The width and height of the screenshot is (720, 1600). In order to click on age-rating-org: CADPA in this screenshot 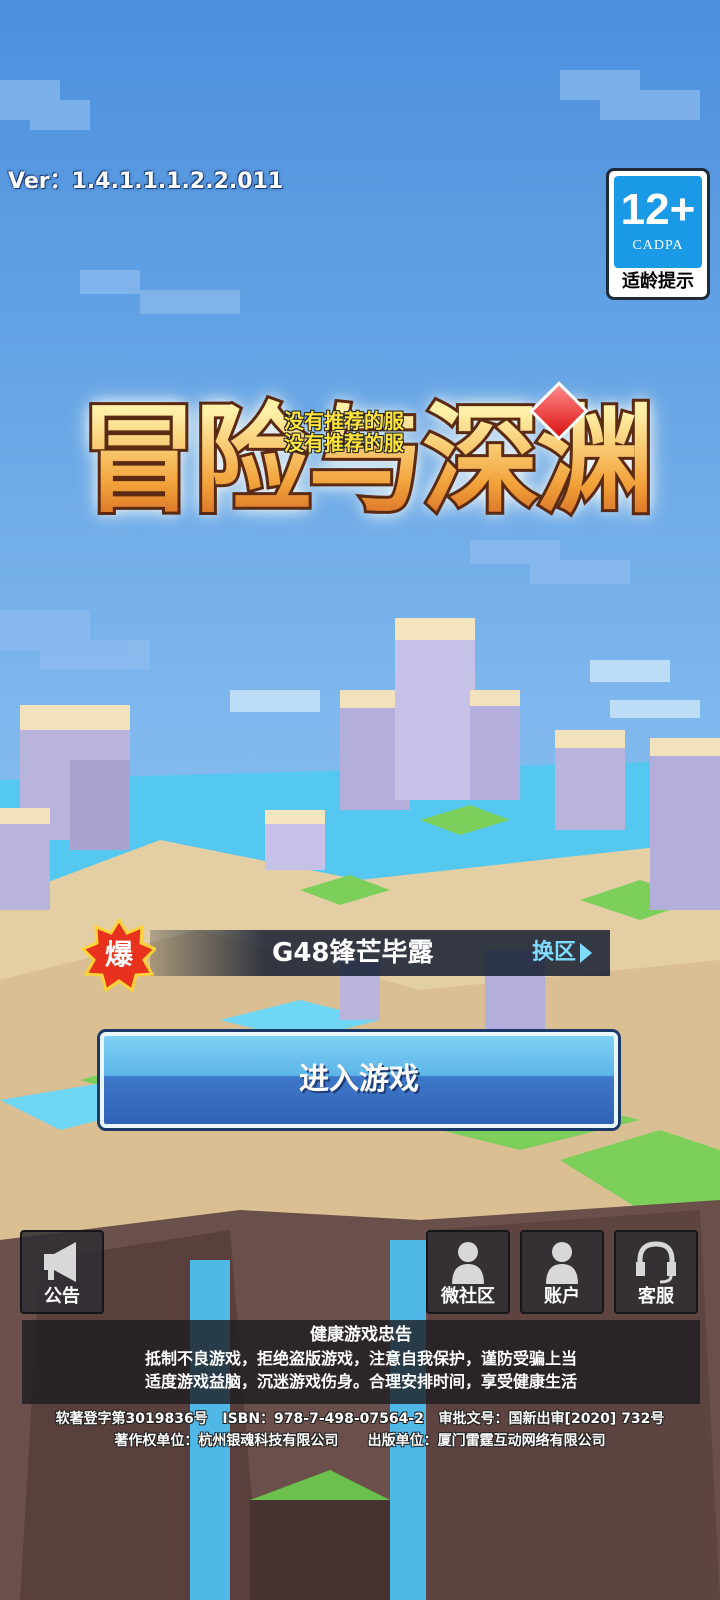, I will do `click(658, 245)`.